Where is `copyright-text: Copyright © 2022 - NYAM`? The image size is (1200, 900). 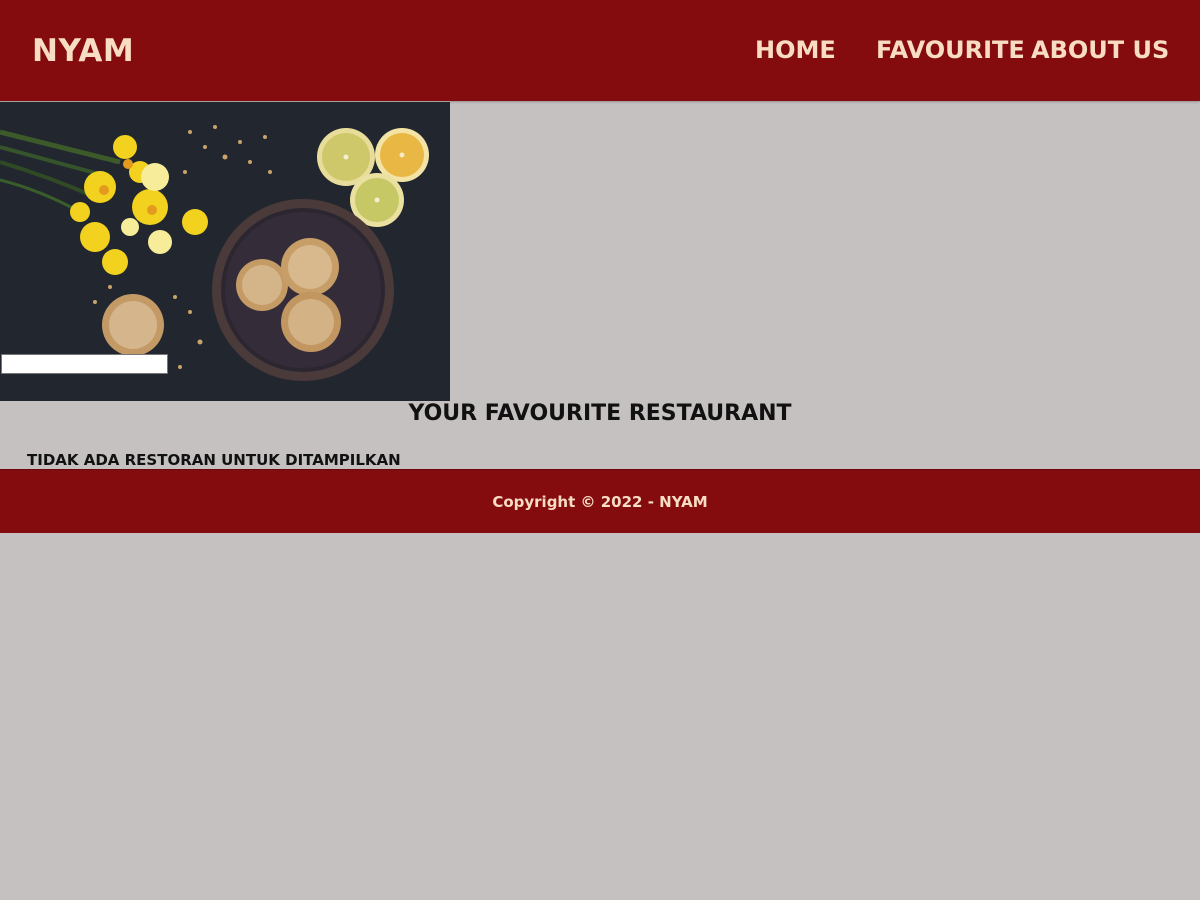 copyright-text: Copyright © 2022 - NYAM is located at coordinates (600, 502).